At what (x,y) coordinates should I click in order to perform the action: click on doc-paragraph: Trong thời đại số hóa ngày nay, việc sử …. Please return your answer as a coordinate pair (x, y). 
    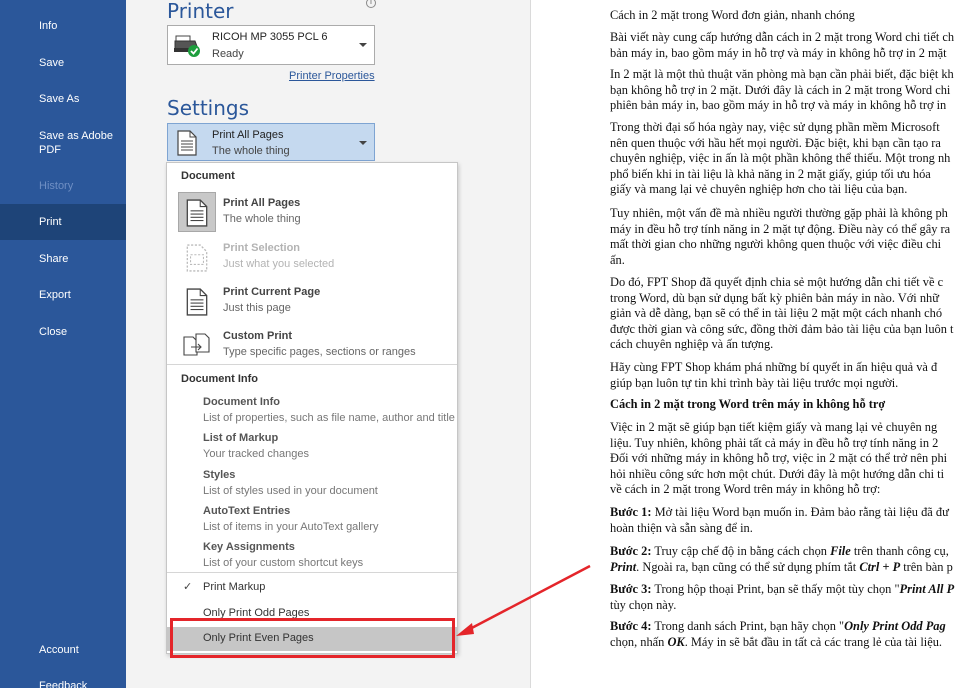
    Looking at the image, I should click on (780, 158).